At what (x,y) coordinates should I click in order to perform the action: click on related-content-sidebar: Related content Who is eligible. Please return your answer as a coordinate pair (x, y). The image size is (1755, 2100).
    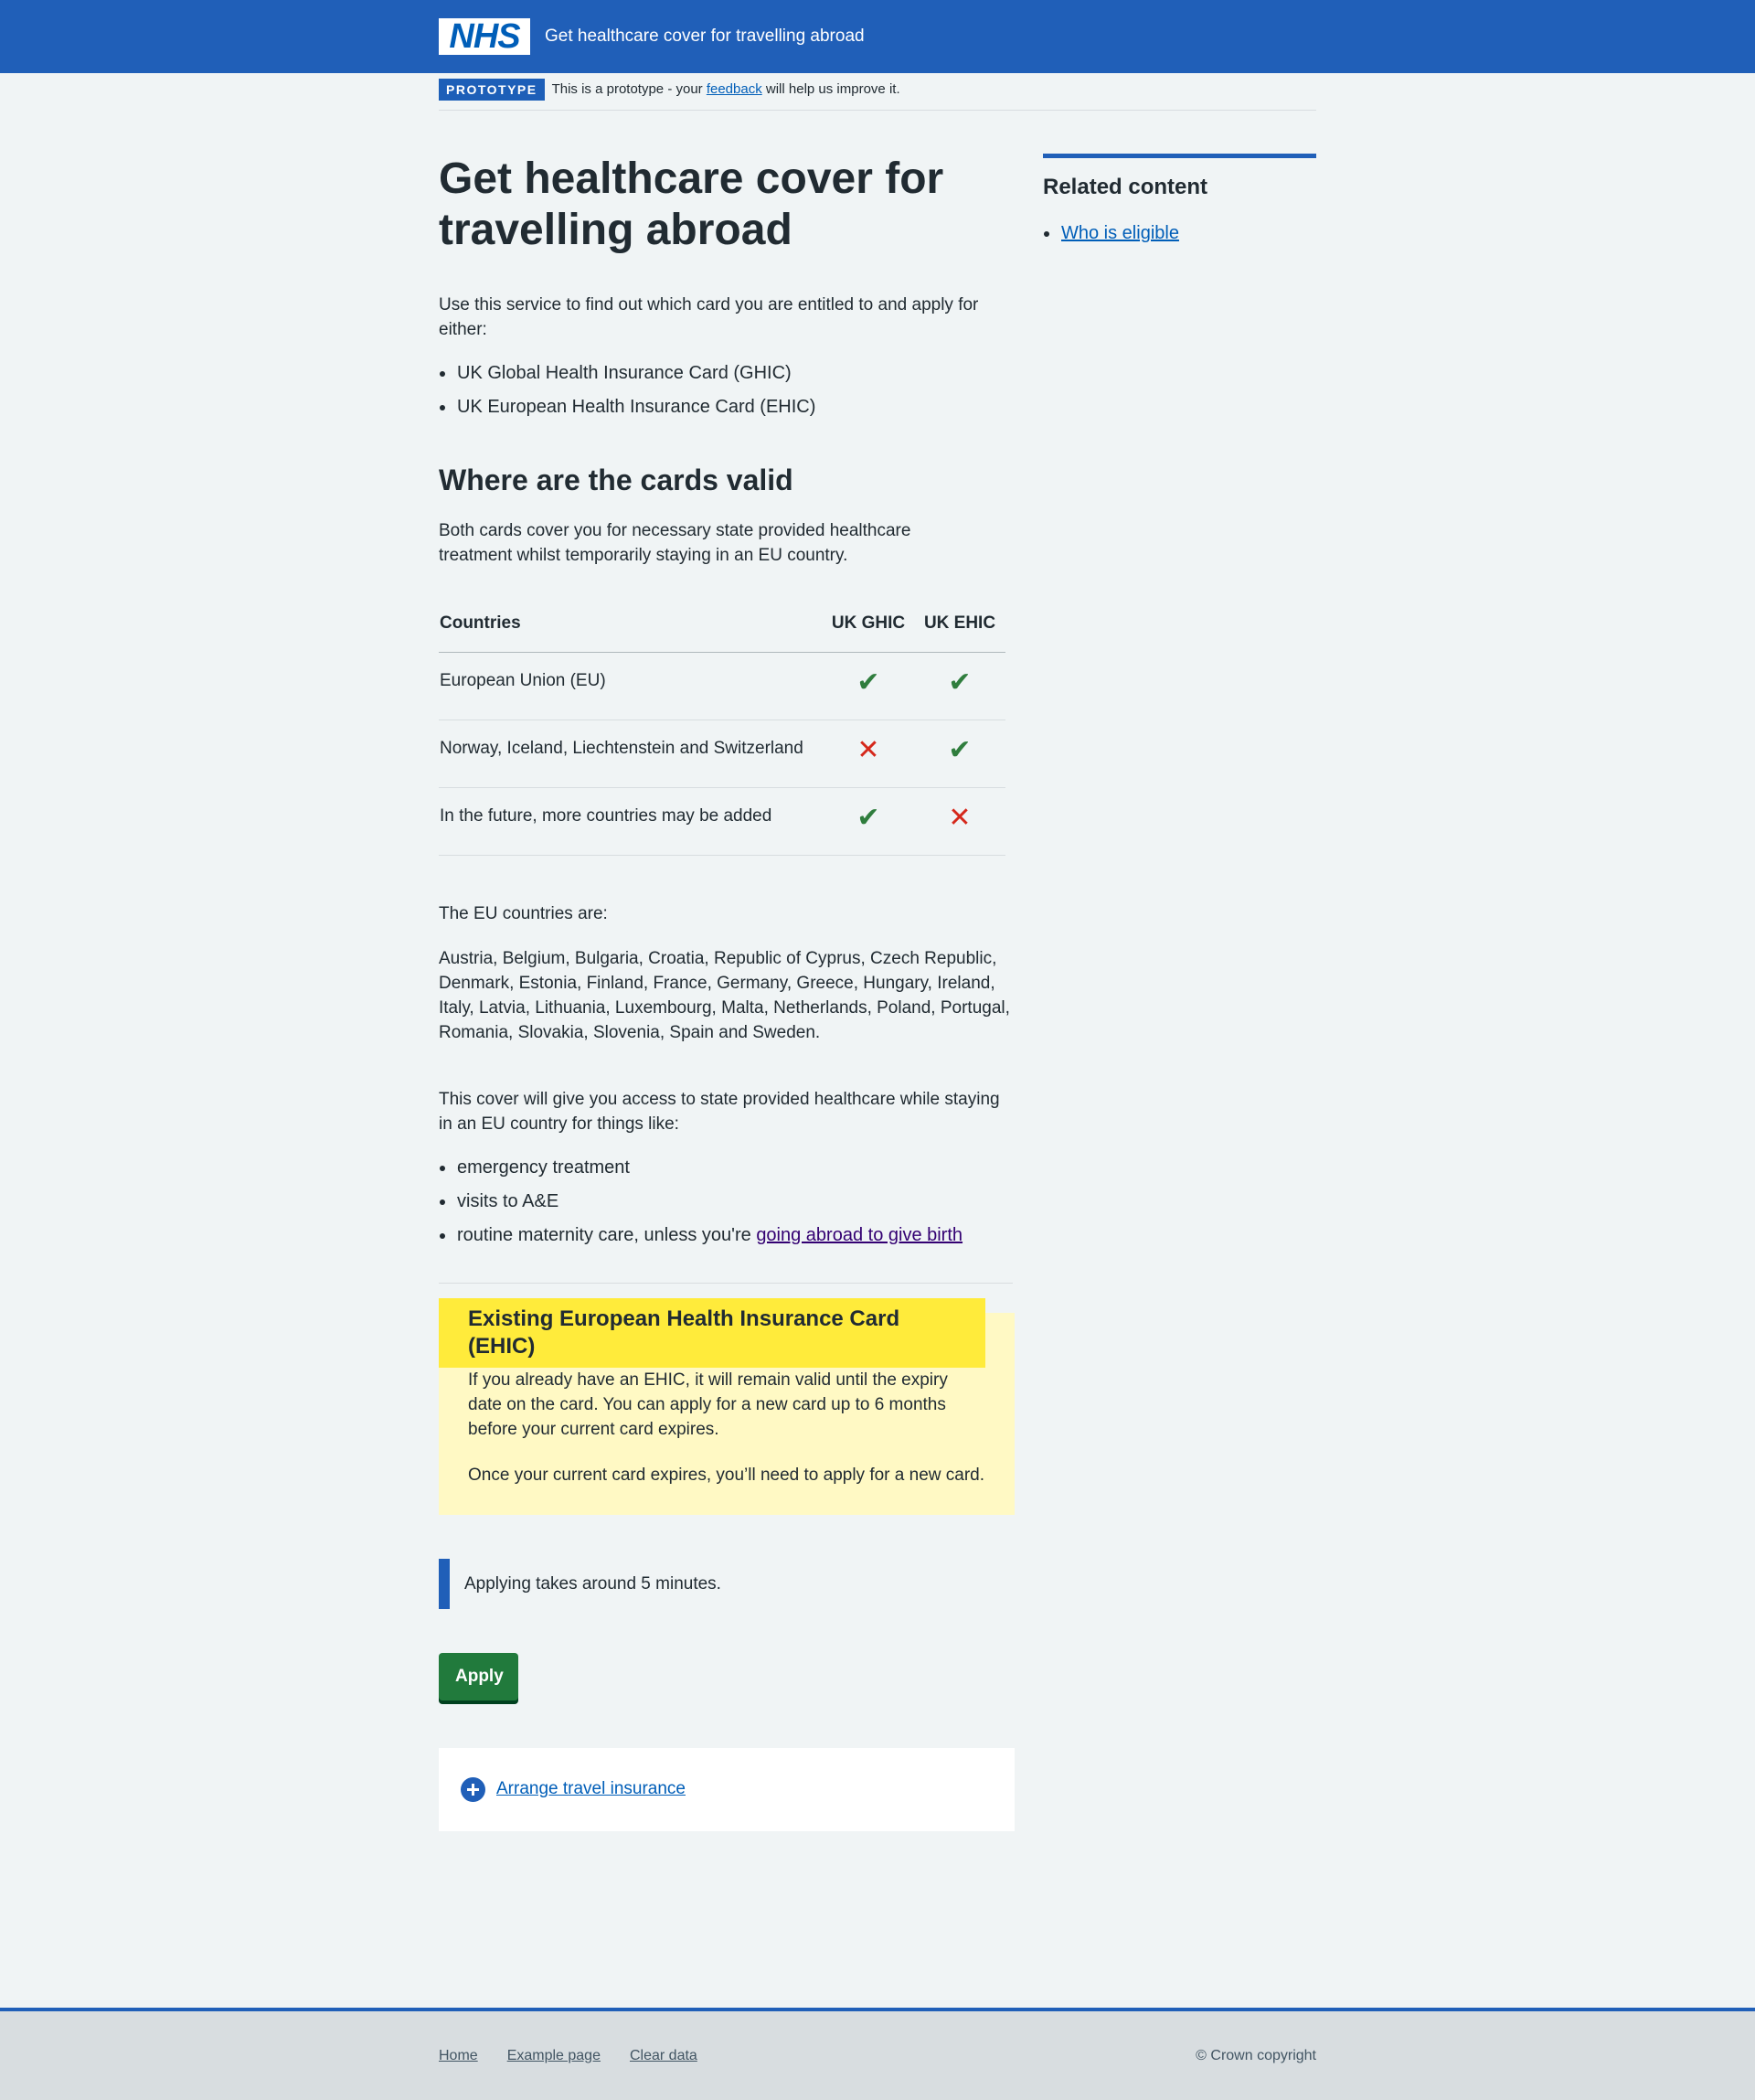
    Looking at the image, I should click on (1180, 200).